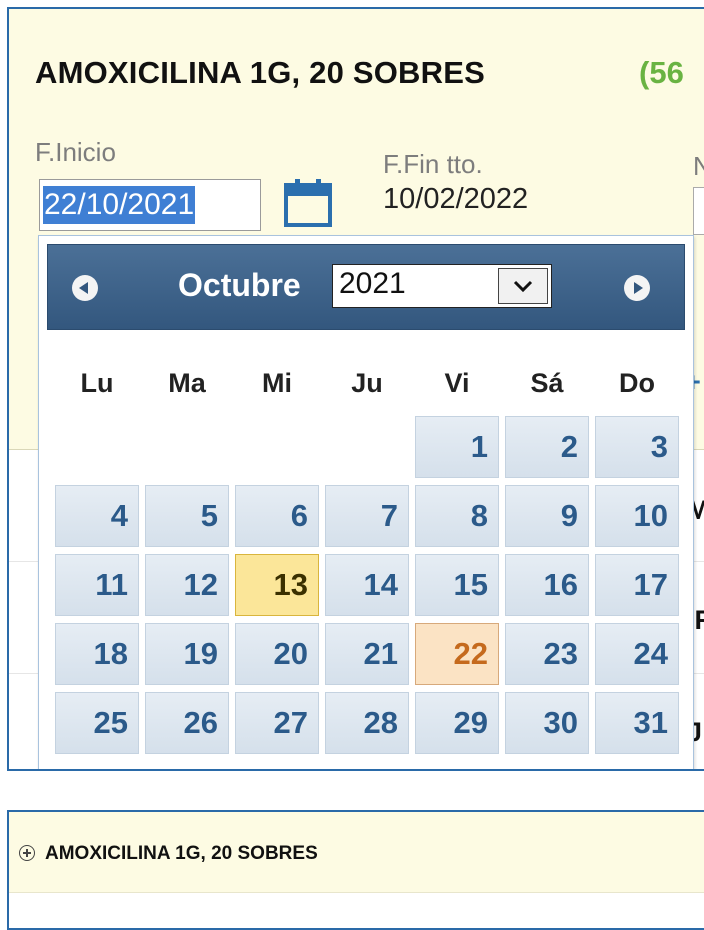 Image resolution: width=704 pixels, height=930 pixels. Describe the element at coordinates (457, 585) in the screenshot. I see `day-cell: 15` at that location.